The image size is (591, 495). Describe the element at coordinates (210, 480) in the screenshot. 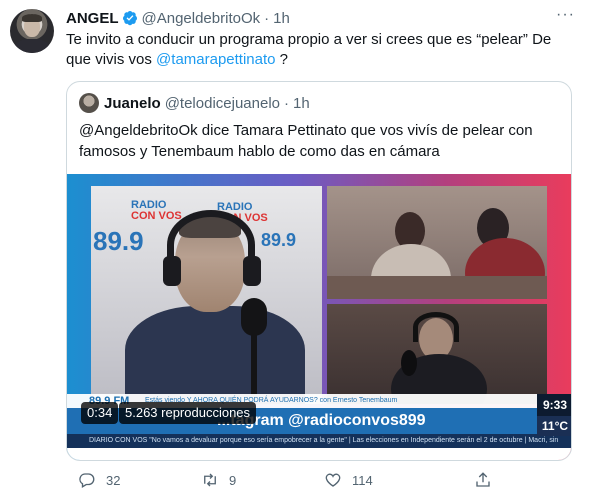

I see `retweet-icon` at that location.